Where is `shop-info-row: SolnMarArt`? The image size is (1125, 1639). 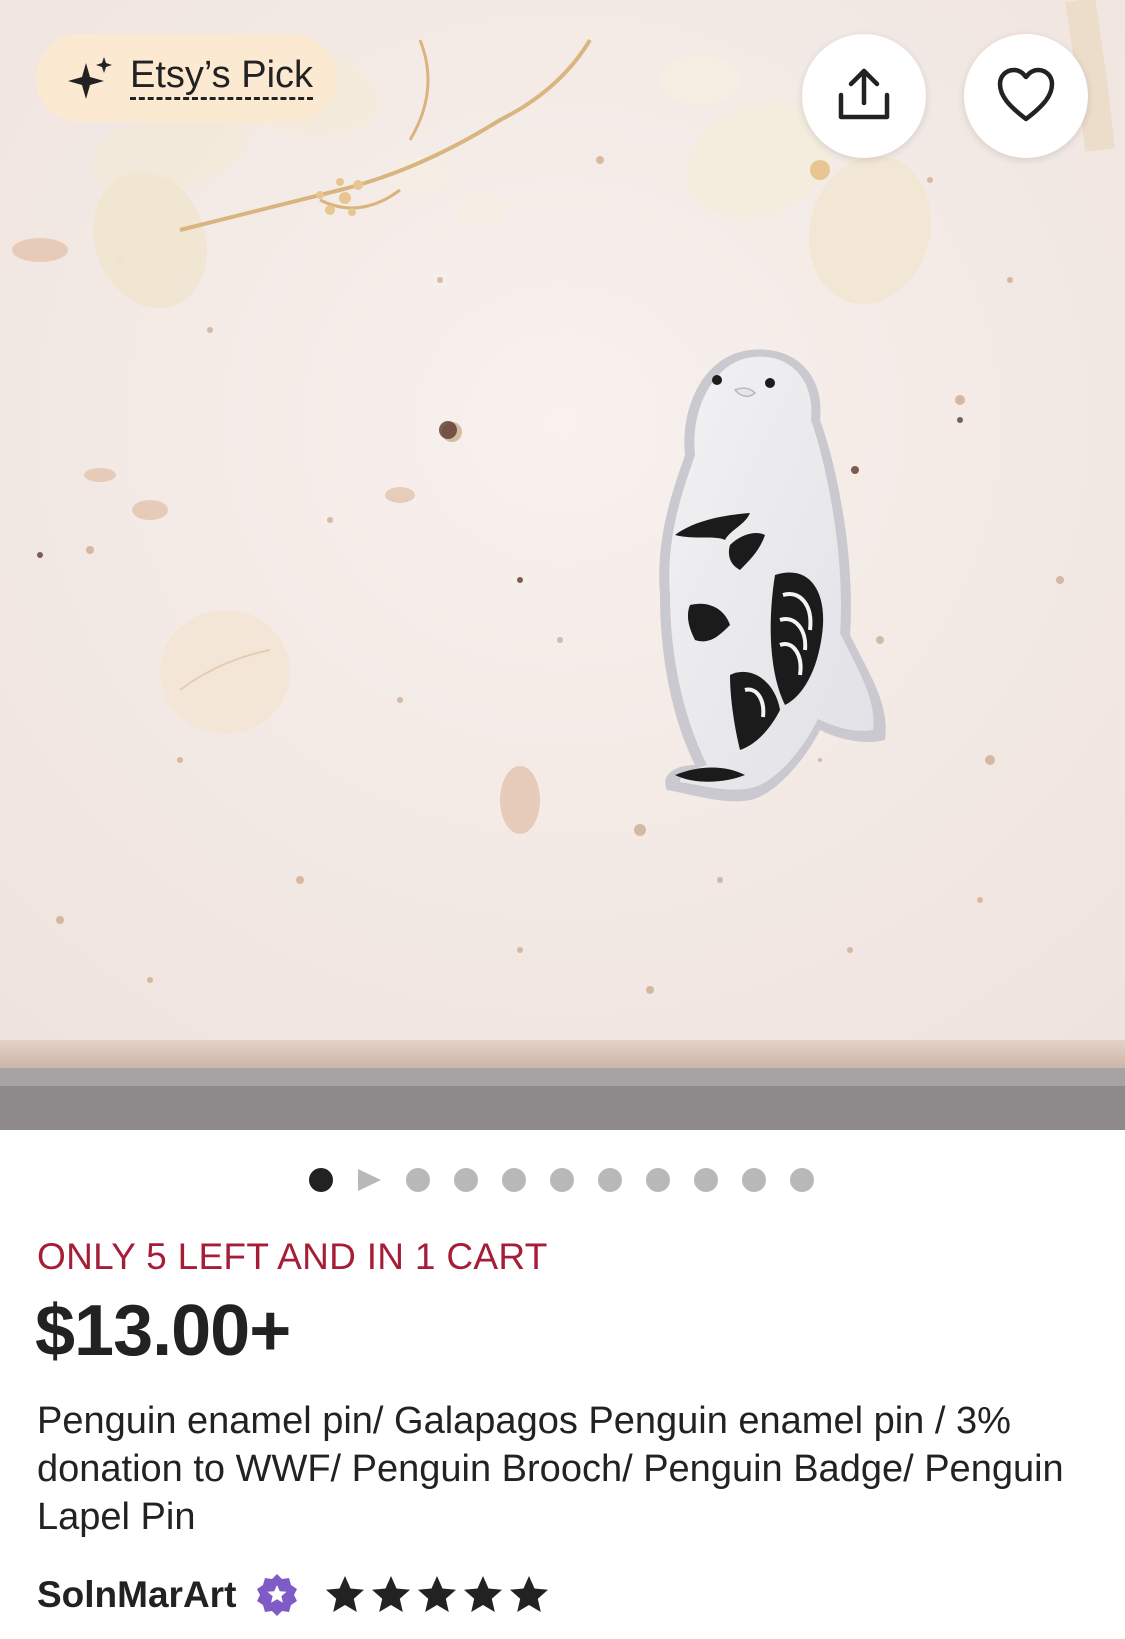 shop-info-row: SolnMarArt is located at coordinates (295, 1595).